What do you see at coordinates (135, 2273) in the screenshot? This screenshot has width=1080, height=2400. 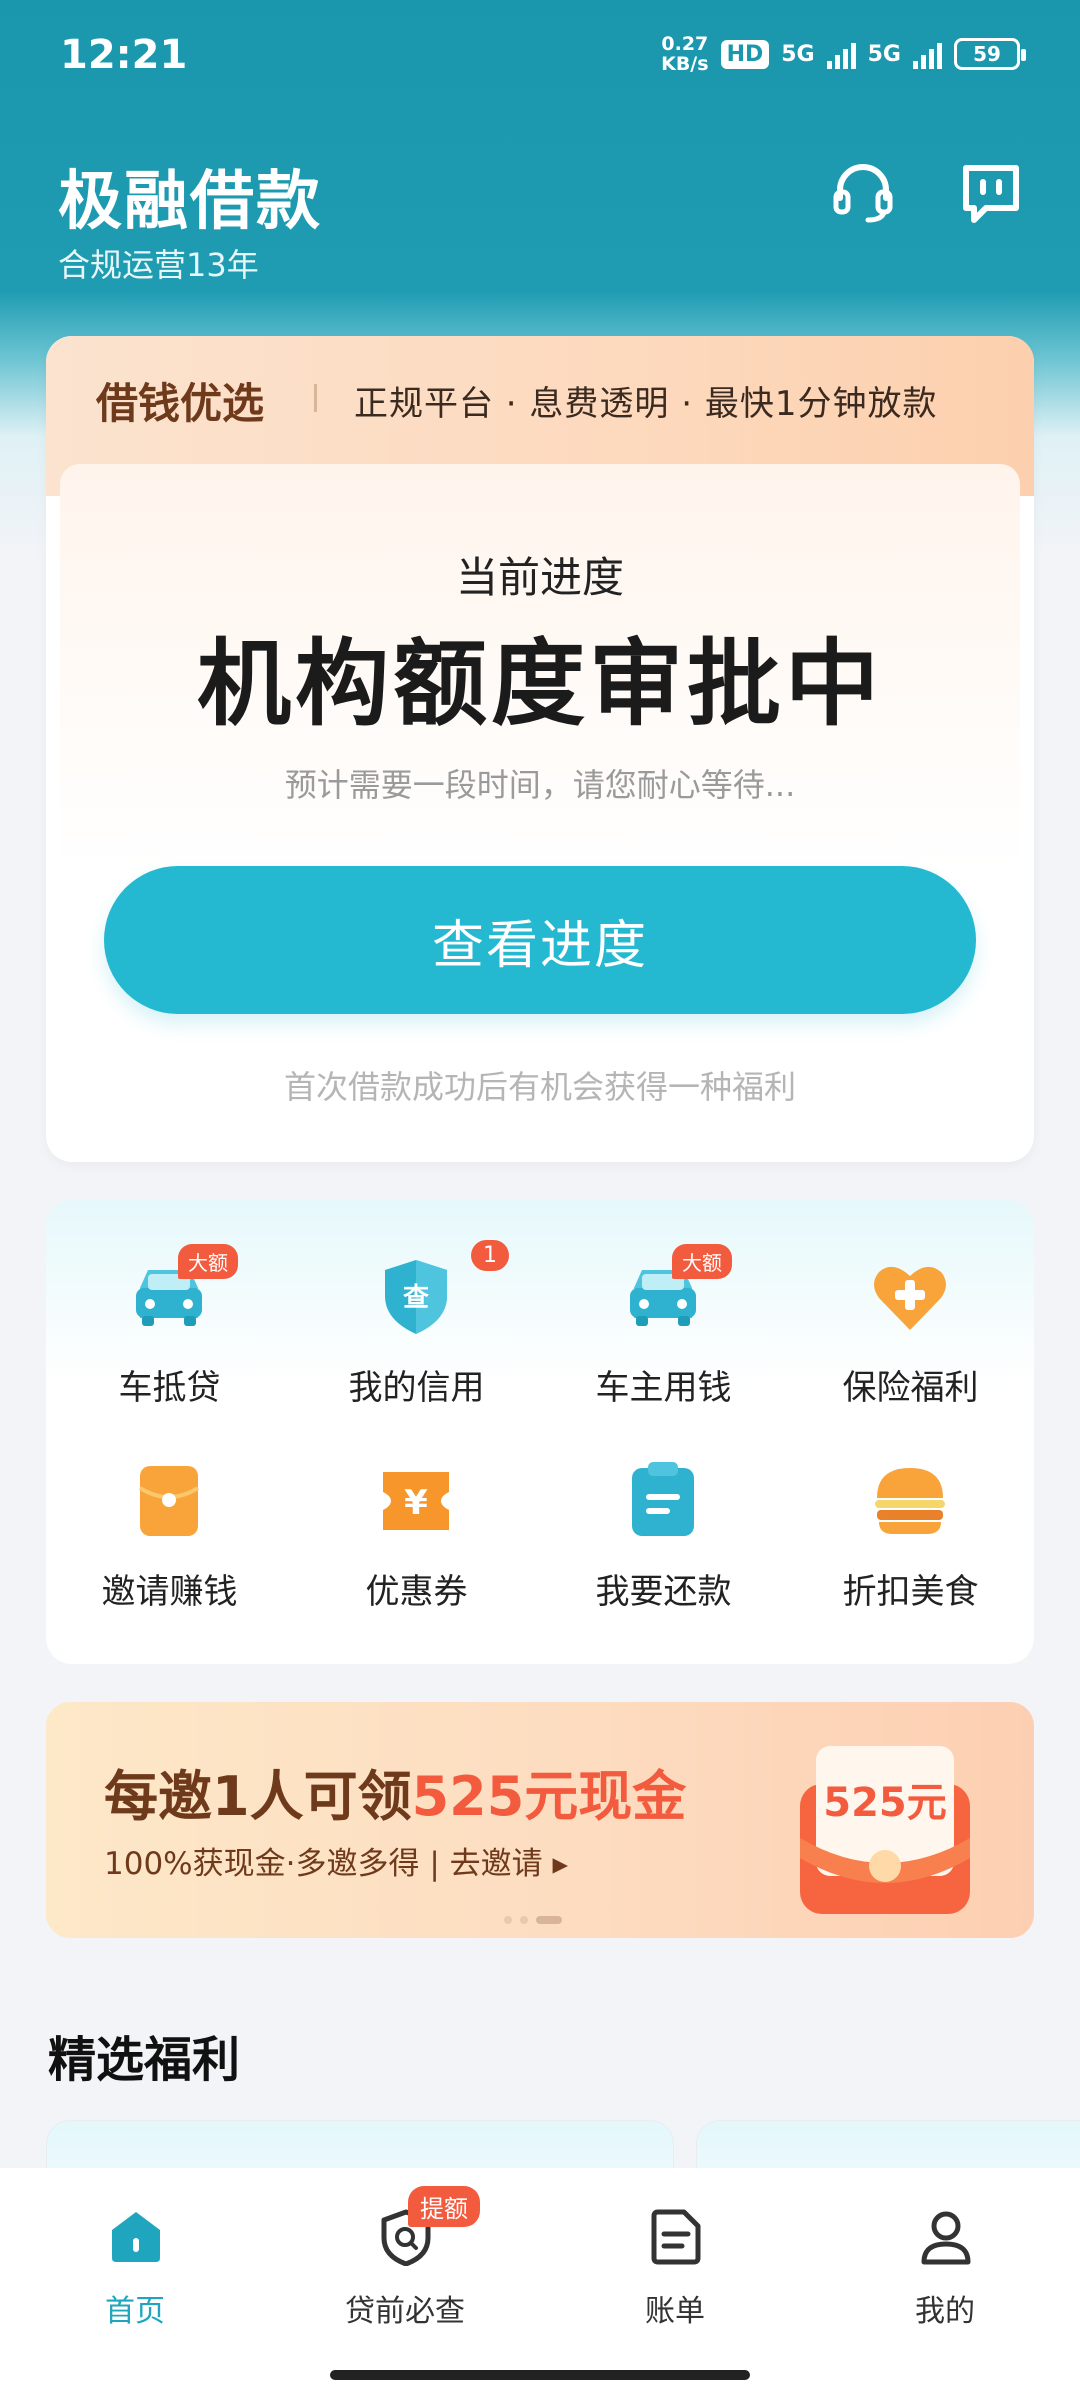 I see `tab-home: 首页` at bounding box center [135, 2273].